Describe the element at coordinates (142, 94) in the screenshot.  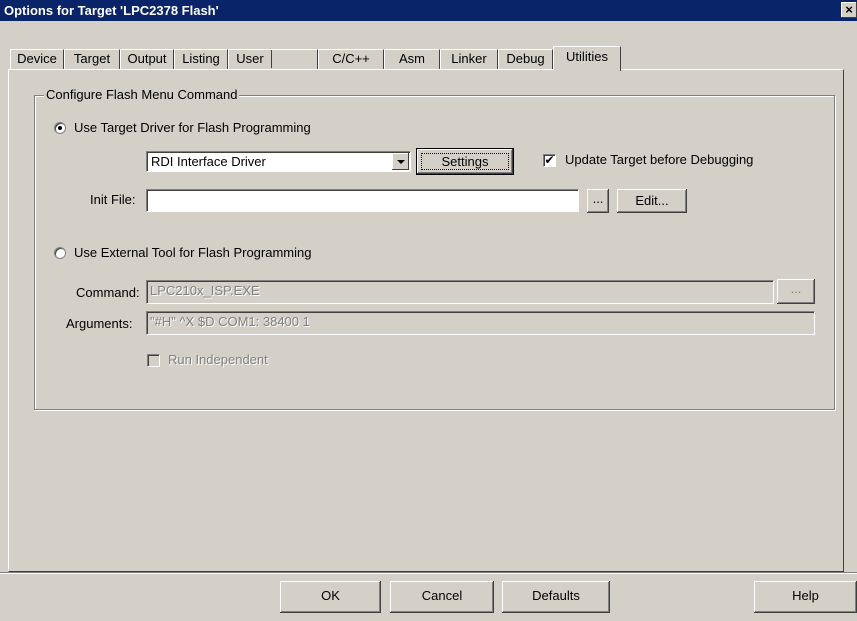
I see `group-title: Configure Flash Menu Command` at that location.